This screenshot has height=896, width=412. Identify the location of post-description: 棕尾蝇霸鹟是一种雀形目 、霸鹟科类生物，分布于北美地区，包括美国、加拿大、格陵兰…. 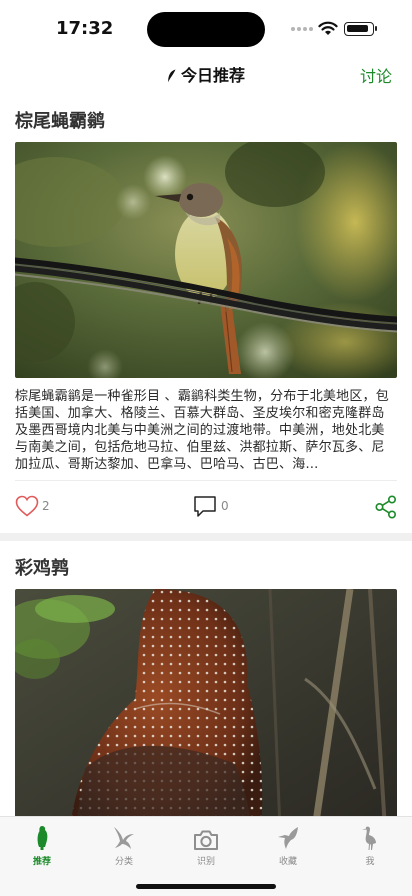
(202, 430).